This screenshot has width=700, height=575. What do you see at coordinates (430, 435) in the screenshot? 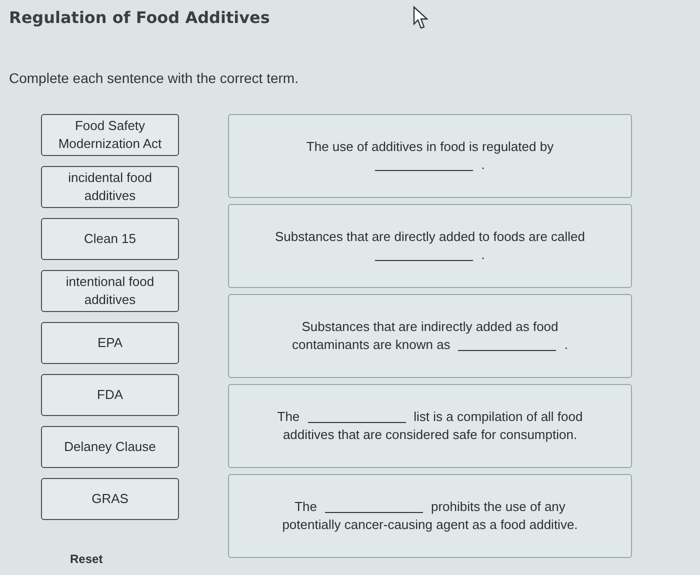
I see `sentence-text: additives that are considered safe for consumption.` at bounding box center [430, 435].